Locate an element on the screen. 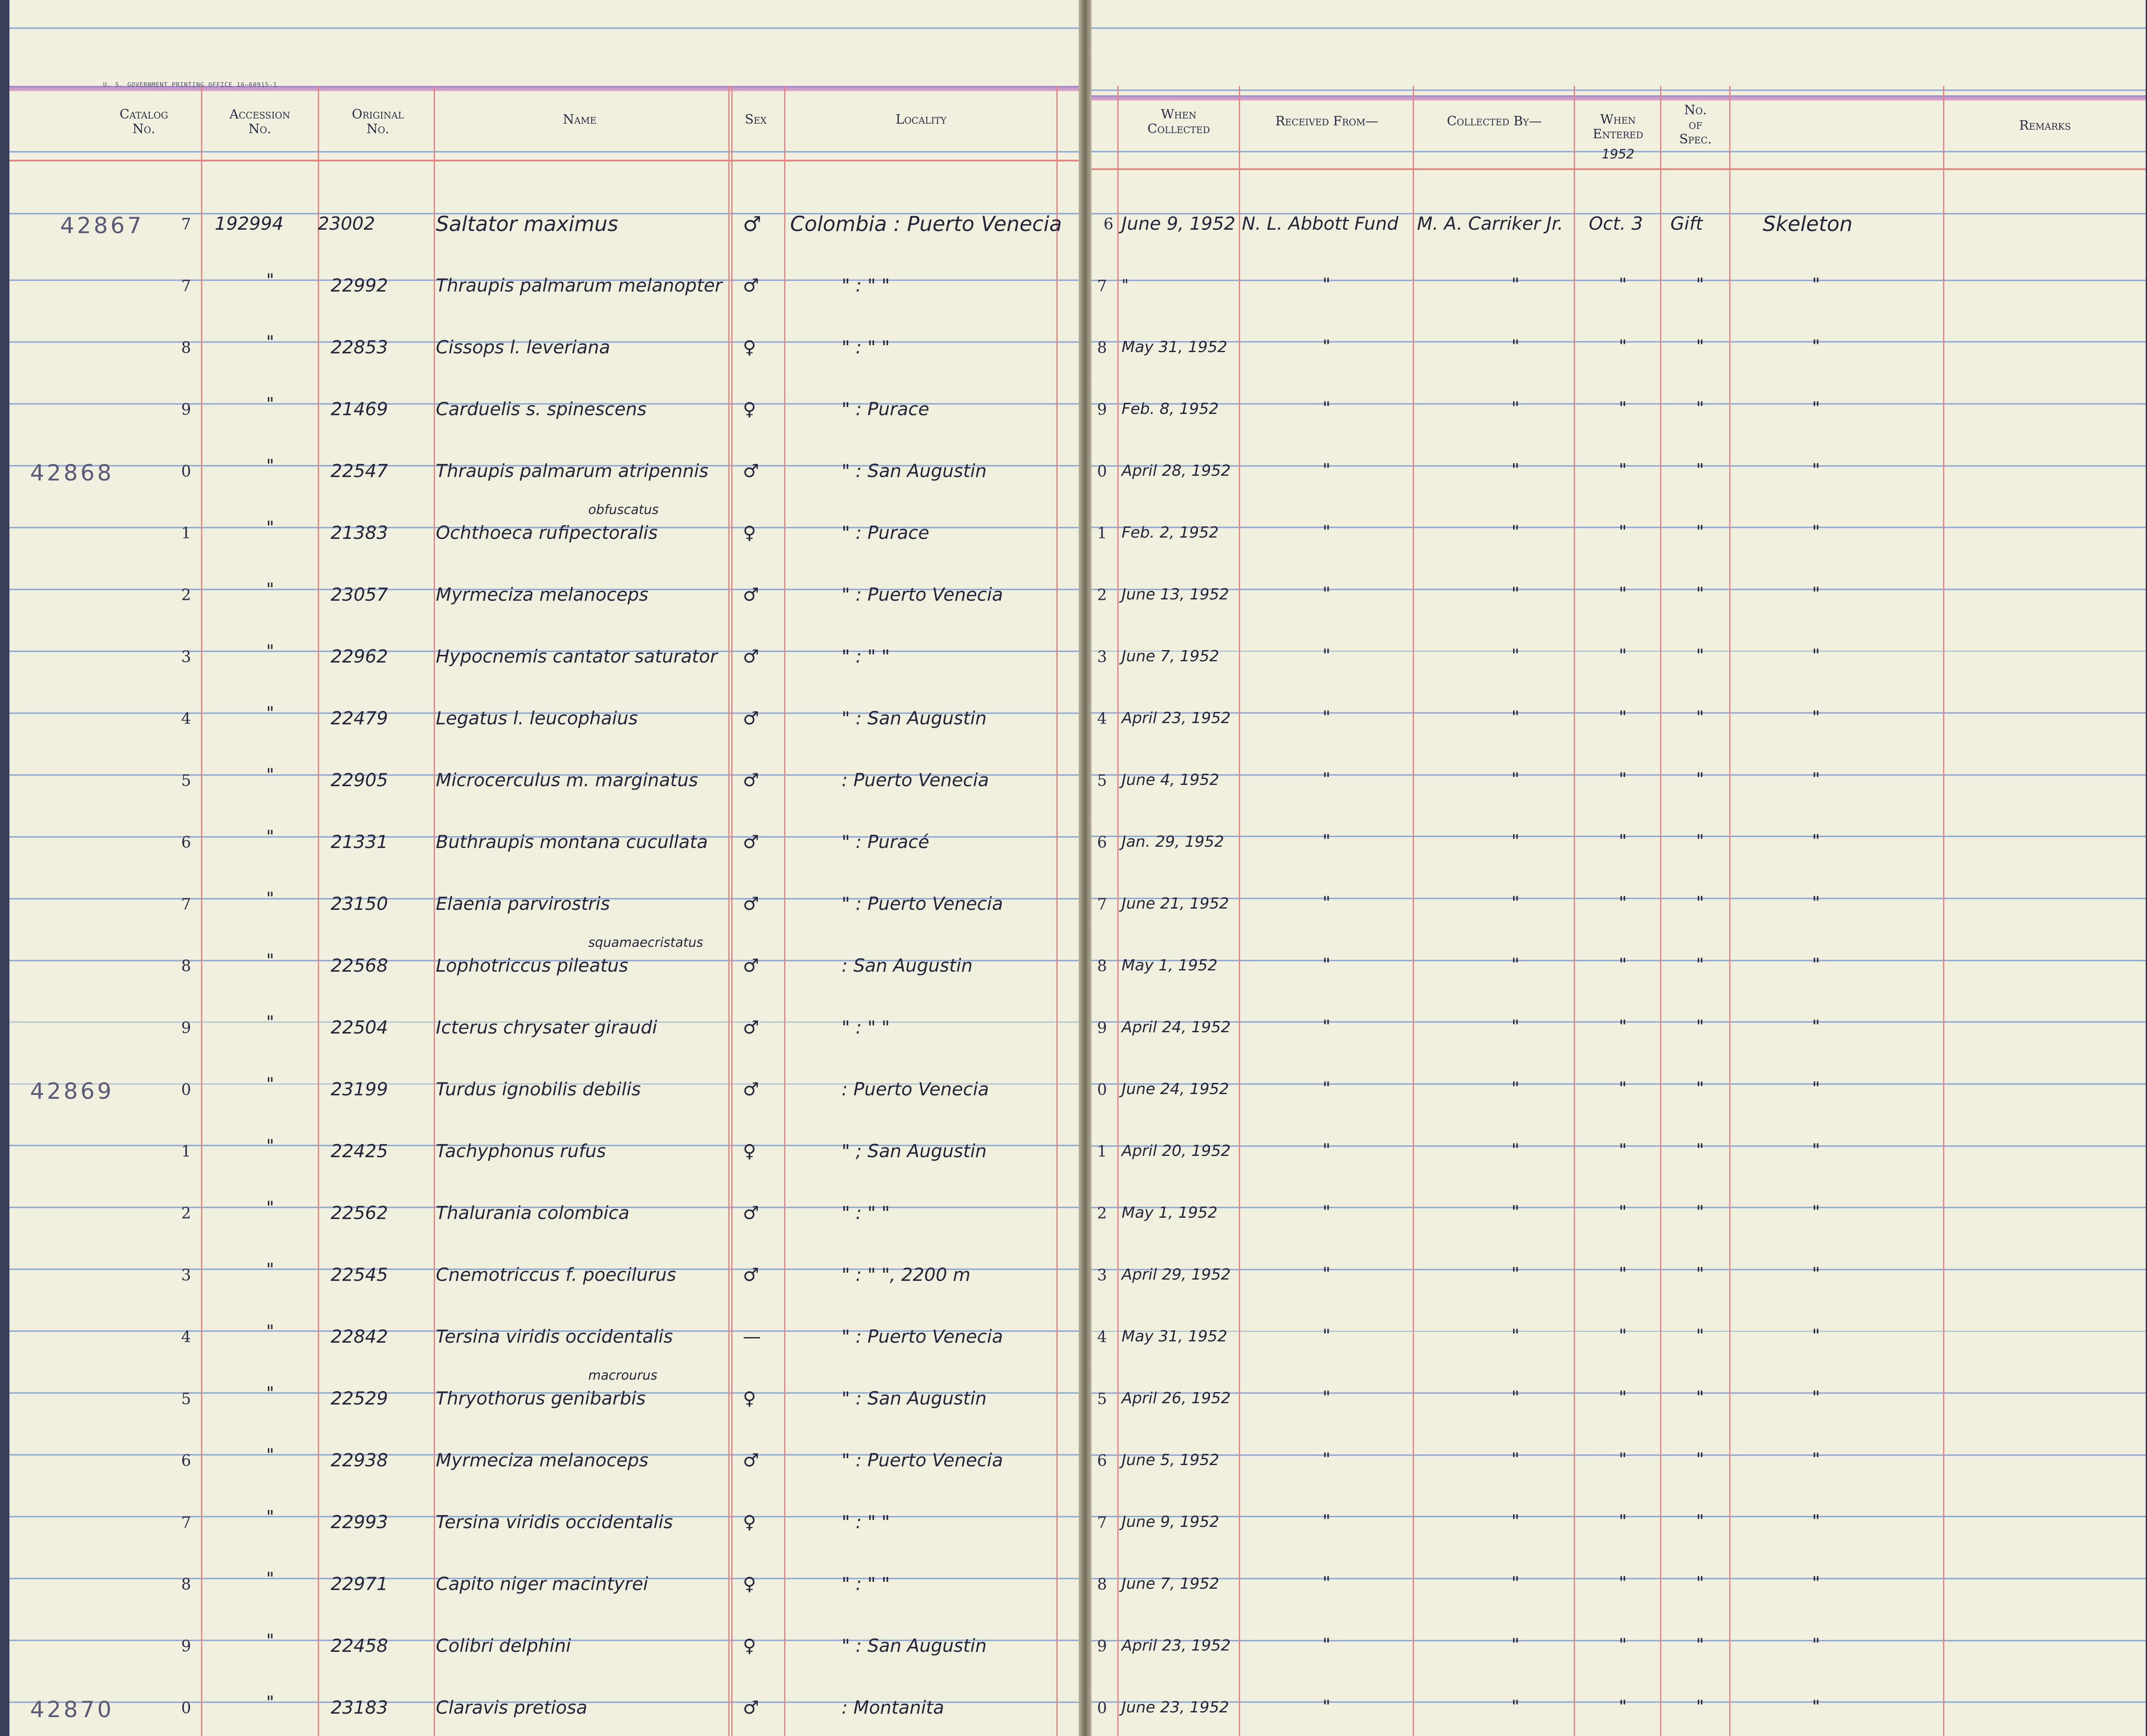 The width and height of the screenshot is (2147, 1736). received-from: N. L. Abbott Fund is located at coordinates (1321, 223).